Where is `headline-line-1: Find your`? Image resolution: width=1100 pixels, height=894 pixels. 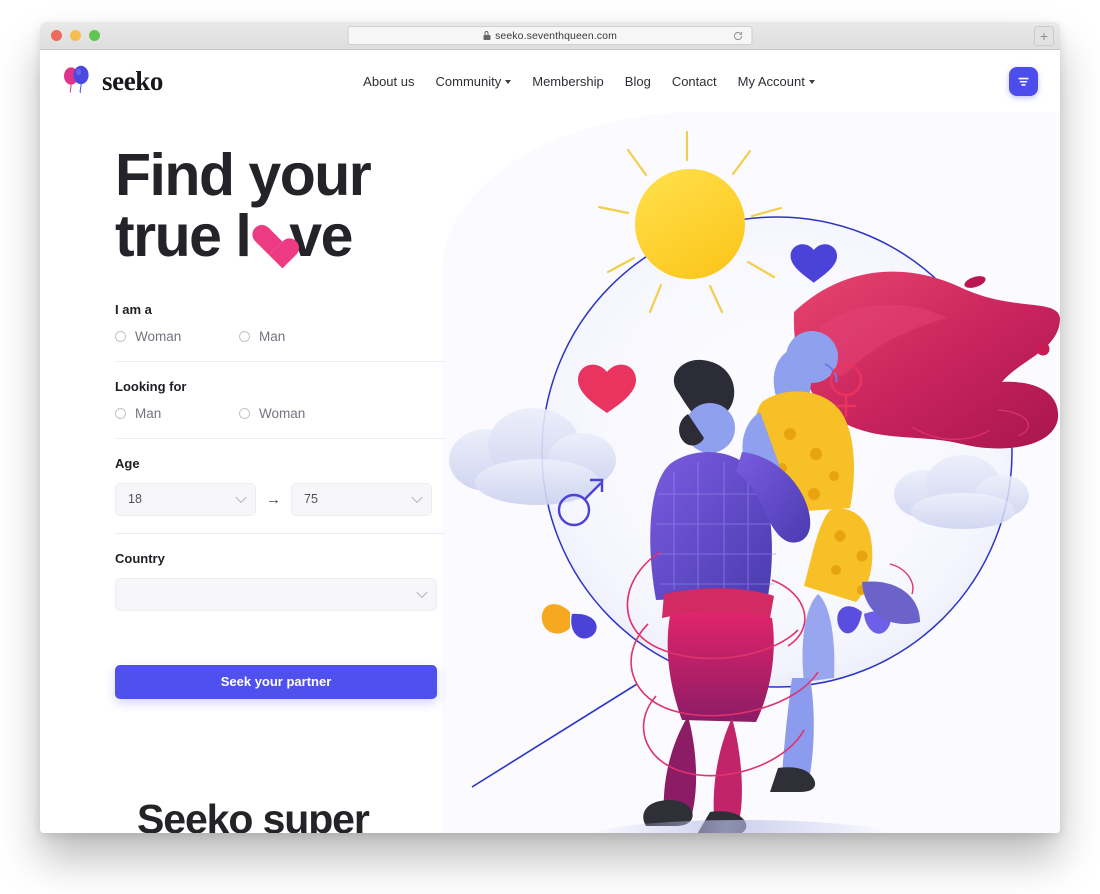
headline-line-1: Find your is located at coordinates (243, 175).